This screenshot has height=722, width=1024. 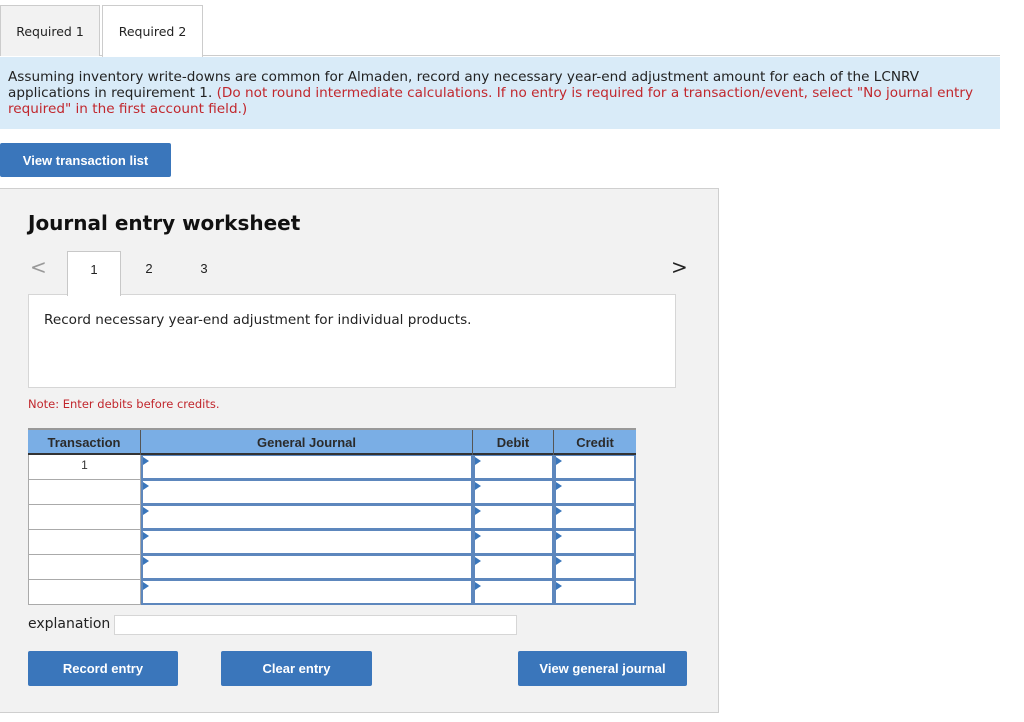 I want to click on tab-required-2: Required 2, so click(x=152, y=31).